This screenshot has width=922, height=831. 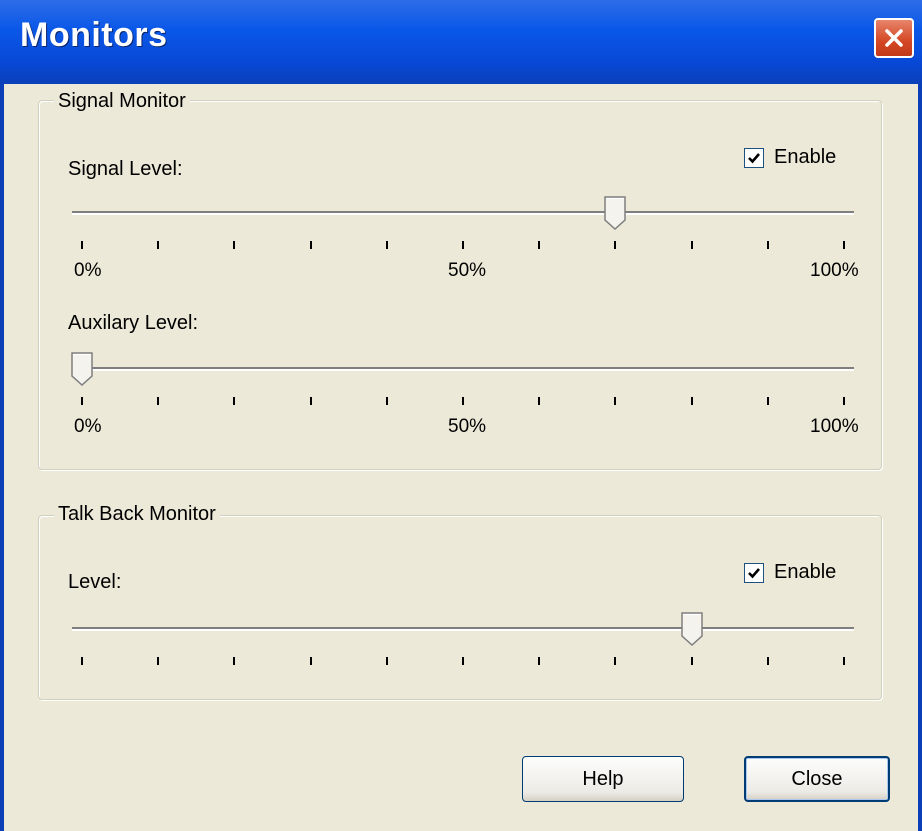 What do you see at coordinates (805, 157) in the screenshot?
I see `signal-enable-label: Enable` at bounding box center [805, 157].